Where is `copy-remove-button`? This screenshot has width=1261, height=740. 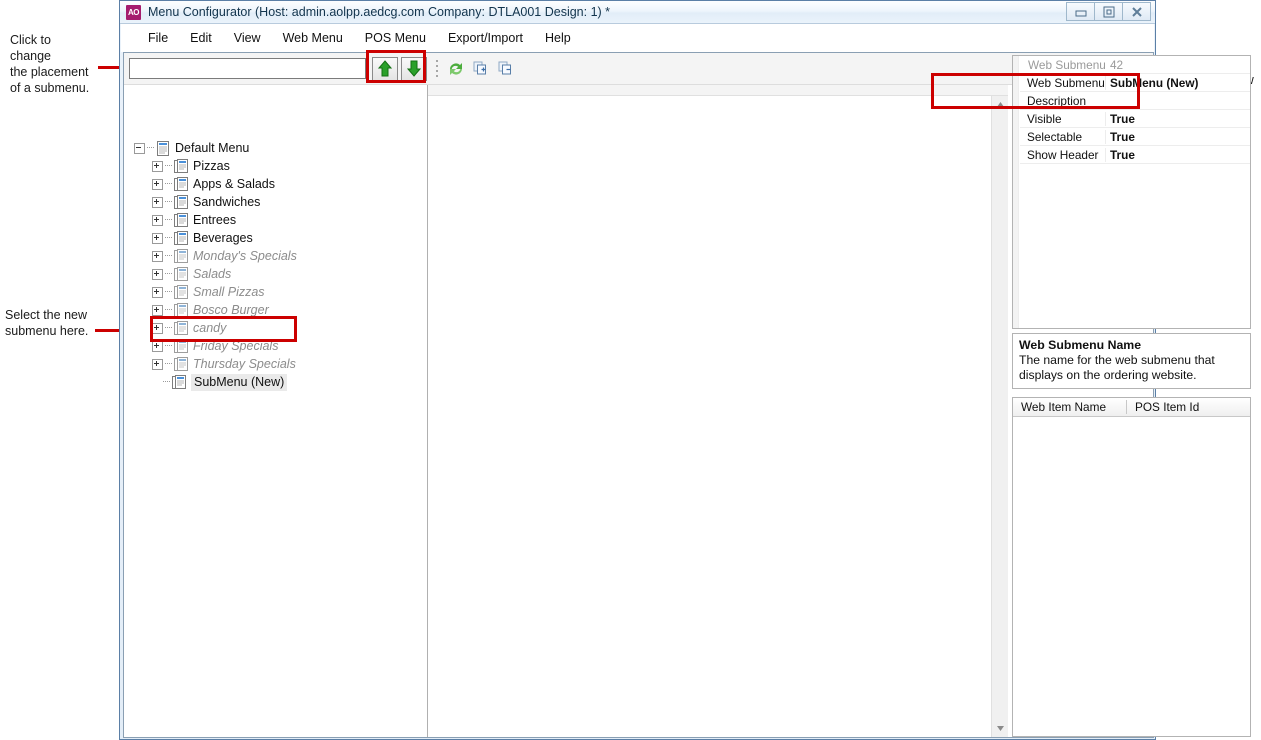 copy-remove-button is located at coordinates (506, 69).